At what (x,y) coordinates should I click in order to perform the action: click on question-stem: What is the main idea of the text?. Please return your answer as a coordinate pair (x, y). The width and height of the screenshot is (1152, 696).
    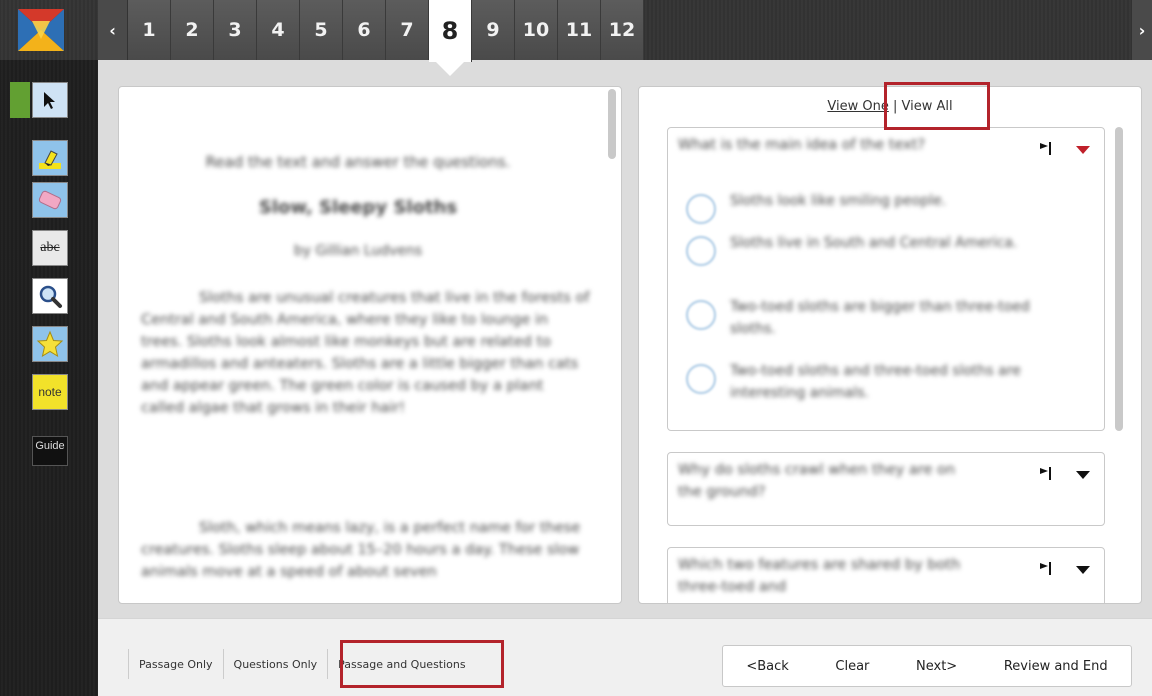
    Looking at the image, I should click on (802, 145).